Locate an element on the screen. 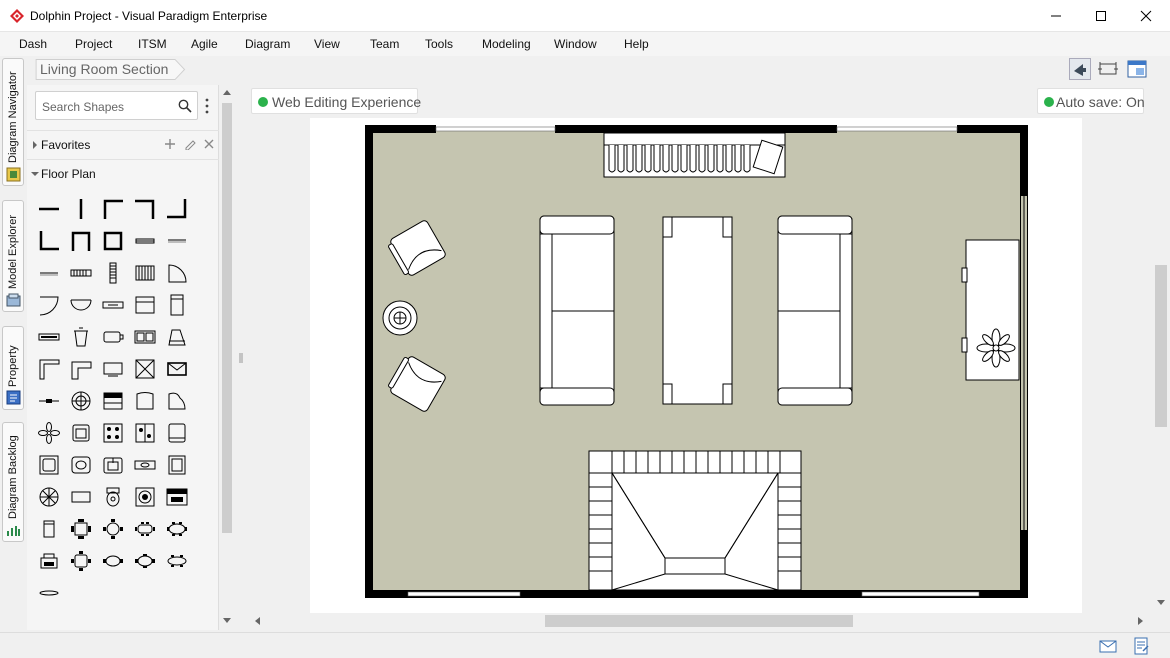 The height and width of the screenshot is (658, 1170). edit-icon is located at coordinates (190, 144).